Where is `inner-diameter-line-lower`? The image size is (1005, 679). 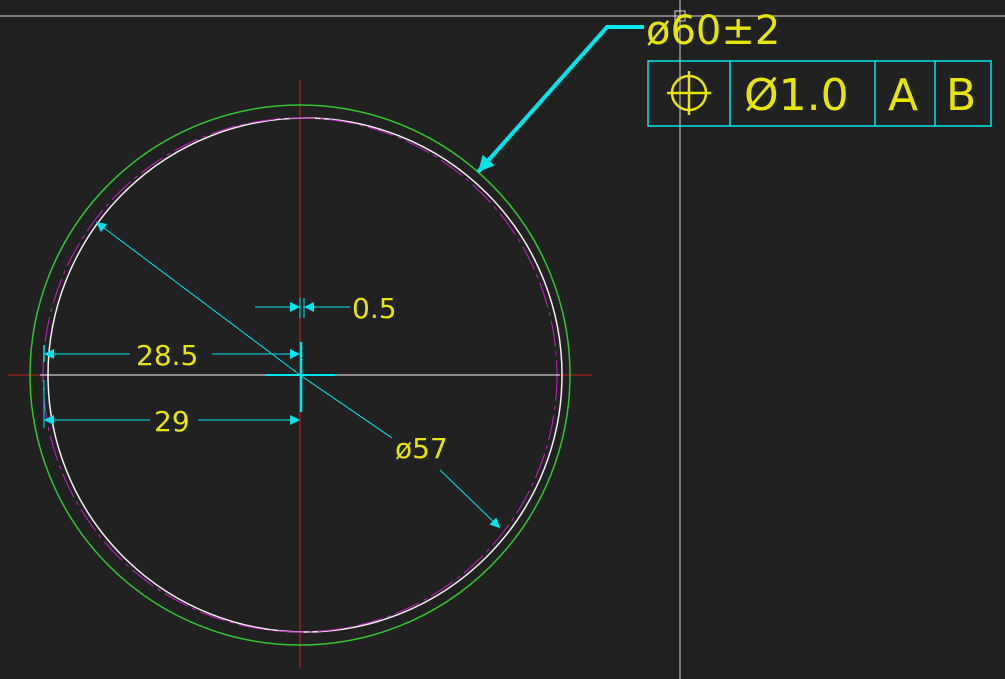 inner-diameter-line-lower is located at coordinates (470, 499).